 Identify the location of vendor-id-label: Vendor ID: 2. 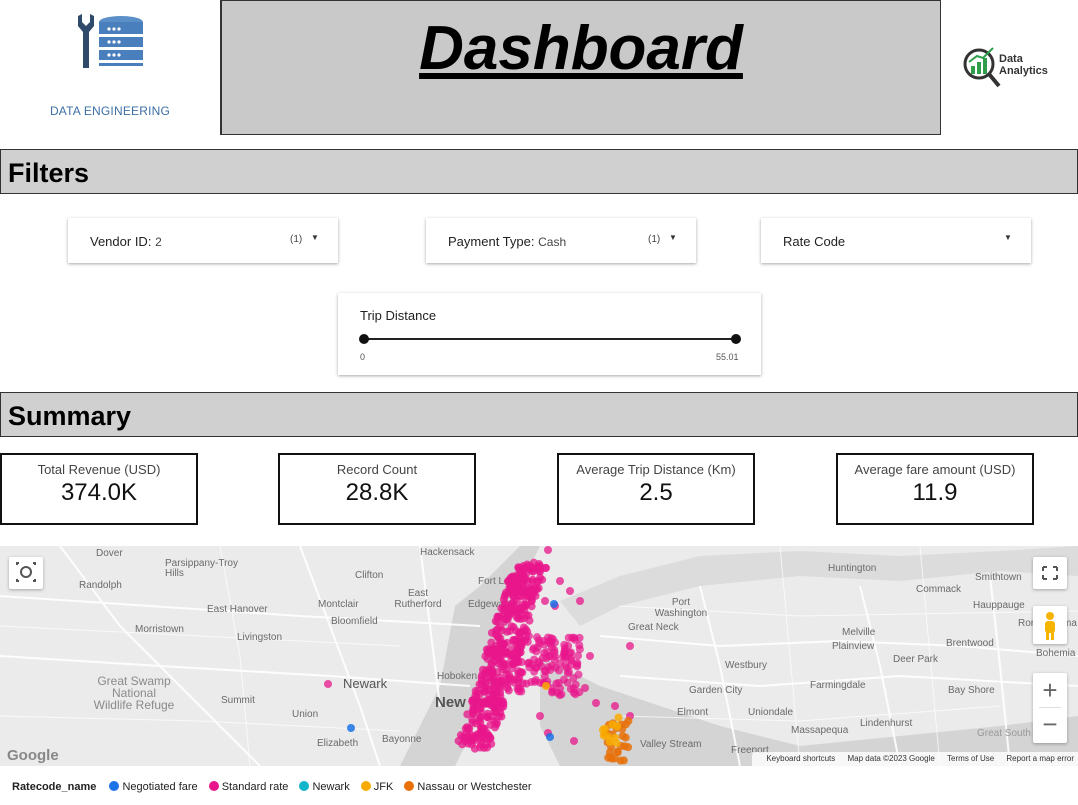
(126, 241).